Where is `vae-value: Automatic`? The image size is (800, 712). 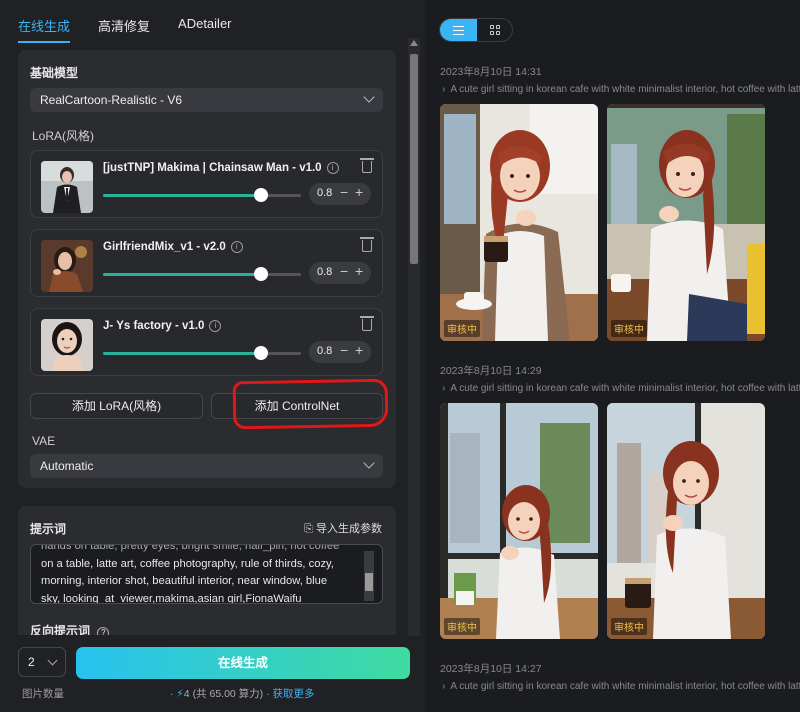 vae-value: Automatic is located at coordinates (67, 466).